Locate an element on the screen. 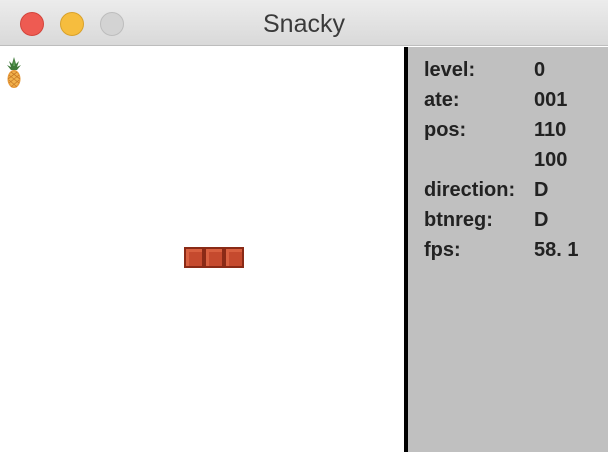 Image resolution: width=608 pixels, height=452 pixels. level-label: level: is located at coordinates (450, 70).